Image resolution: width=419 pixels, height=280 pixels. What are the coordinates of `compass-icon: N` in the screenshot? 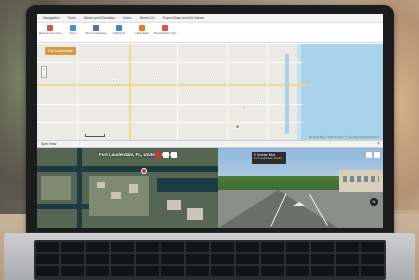 It's located at (374, 202).